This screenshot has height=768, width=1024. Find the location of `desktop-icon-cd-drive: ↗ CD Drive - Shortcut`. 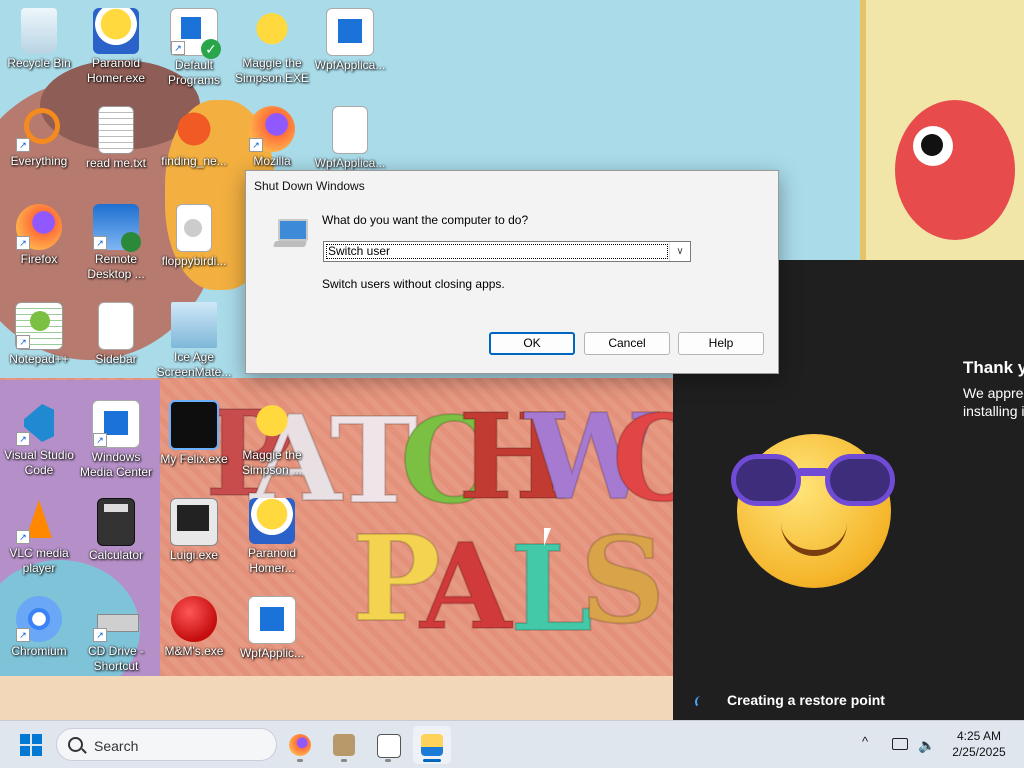

desktop-icon-cd-drive: ↗ CD Drive - Shortcut is located at coordinates (116, 635).